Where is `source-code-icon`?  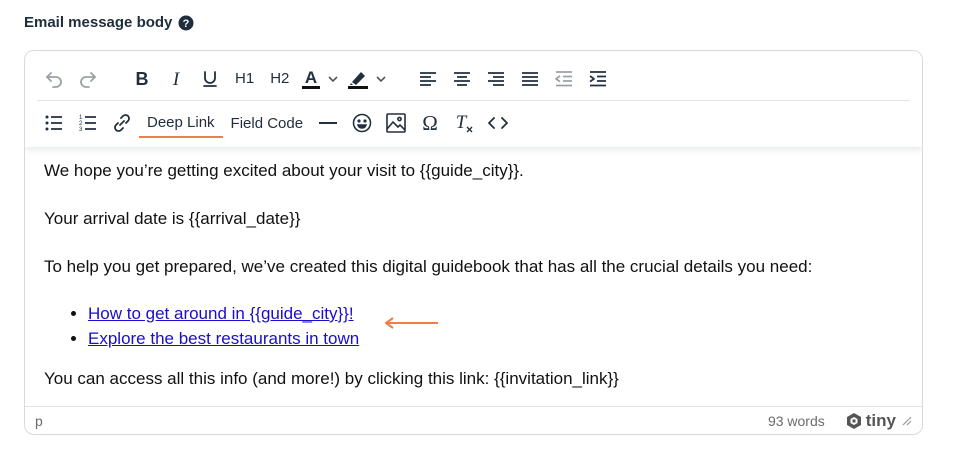
source-code-icon is located at coordinates (498, 123).